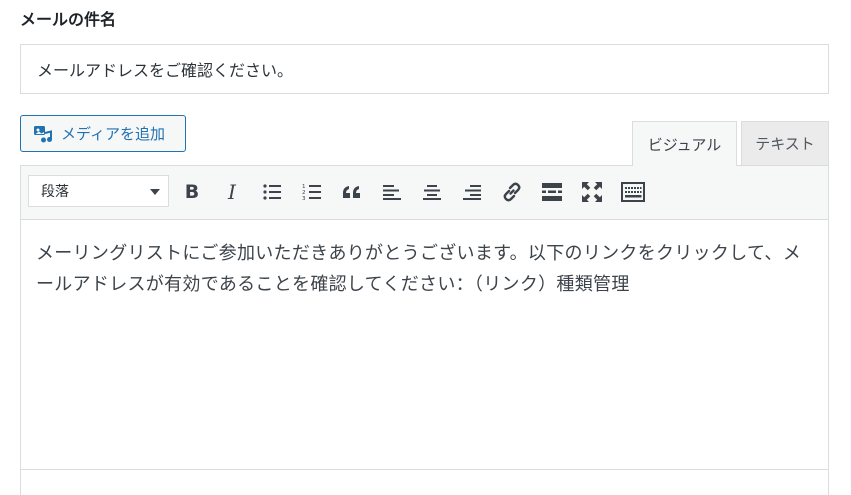 The height and width of the screenshot is (495, 851). Describe the element at coordinates (192, 192) in the screenshot. I see `bold-button: B` at that location.